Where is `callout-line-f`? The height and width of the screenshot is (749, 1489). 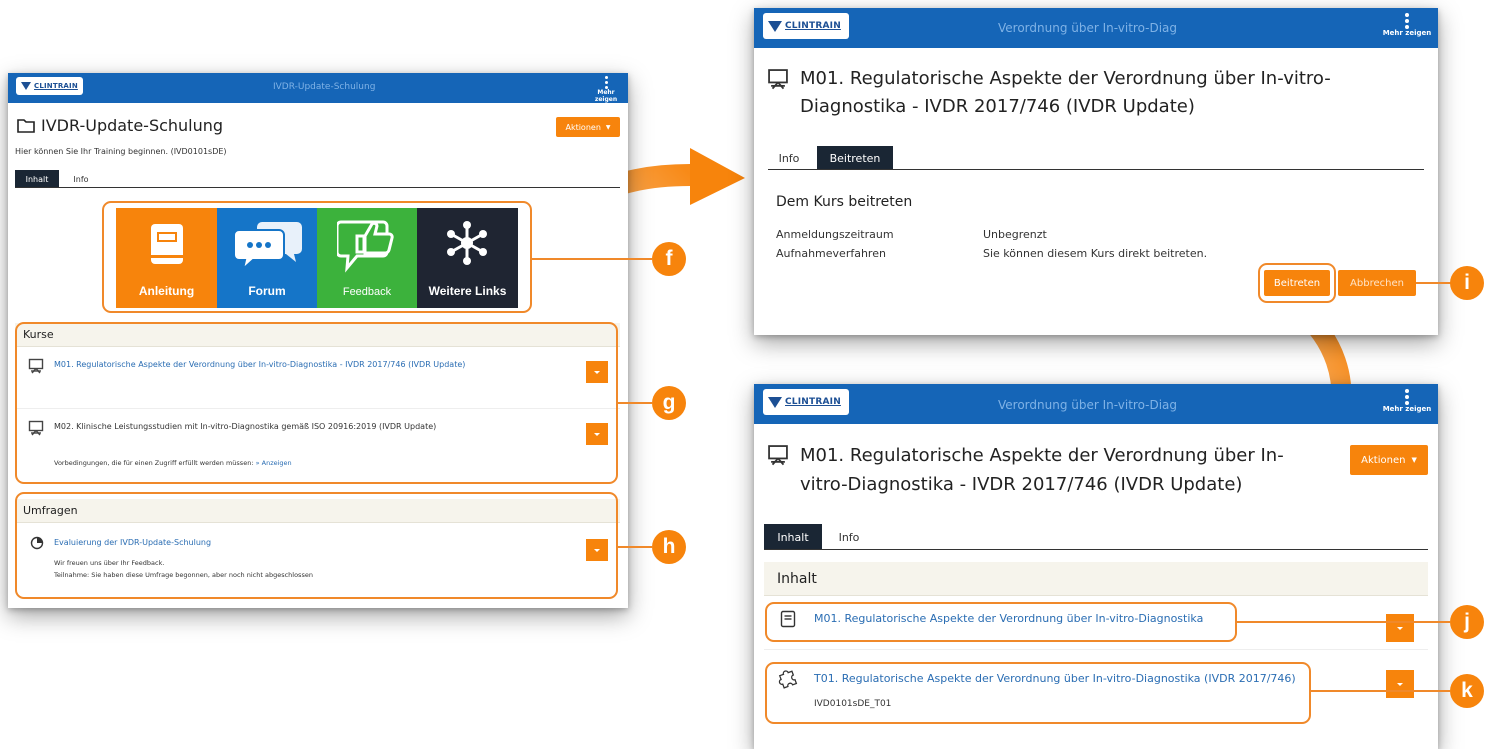 callout-line-f is located at coordinates (592, 259).